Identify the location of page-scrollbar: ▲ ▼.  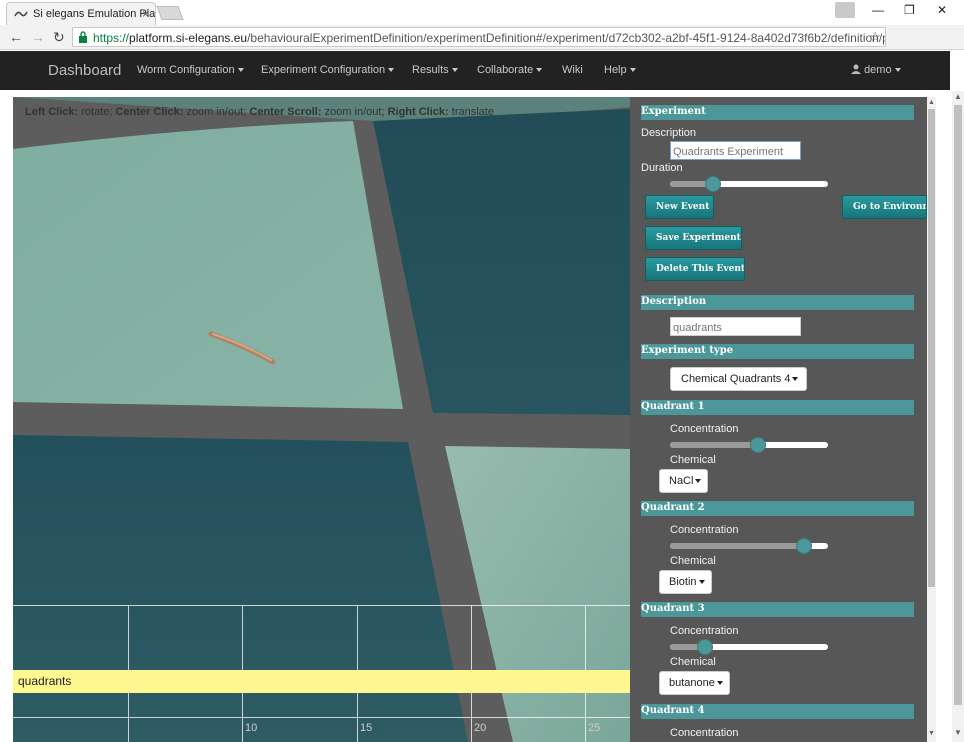
(958, 416).